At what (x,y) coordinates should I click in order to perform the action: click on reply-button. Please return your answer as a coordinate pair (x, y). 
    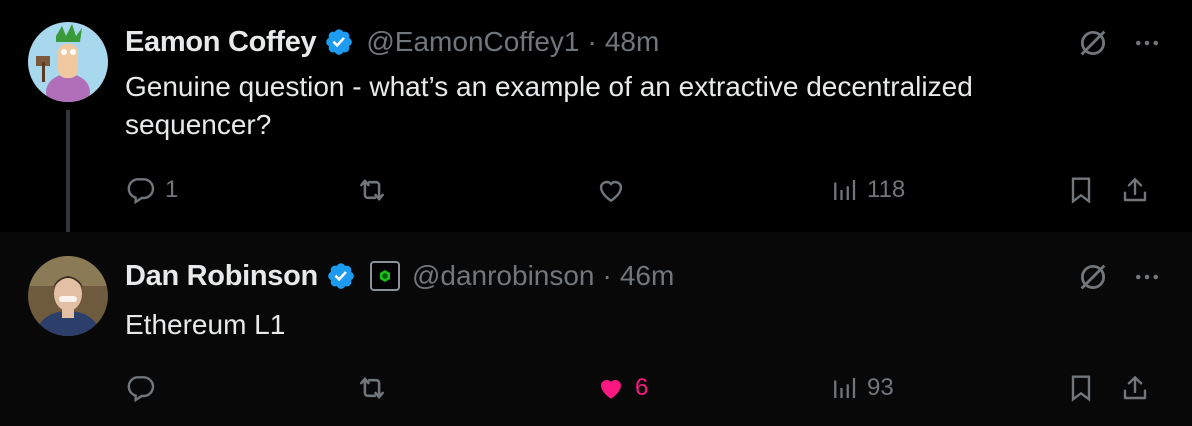
    Looking at the image, I should click on (141, 388).